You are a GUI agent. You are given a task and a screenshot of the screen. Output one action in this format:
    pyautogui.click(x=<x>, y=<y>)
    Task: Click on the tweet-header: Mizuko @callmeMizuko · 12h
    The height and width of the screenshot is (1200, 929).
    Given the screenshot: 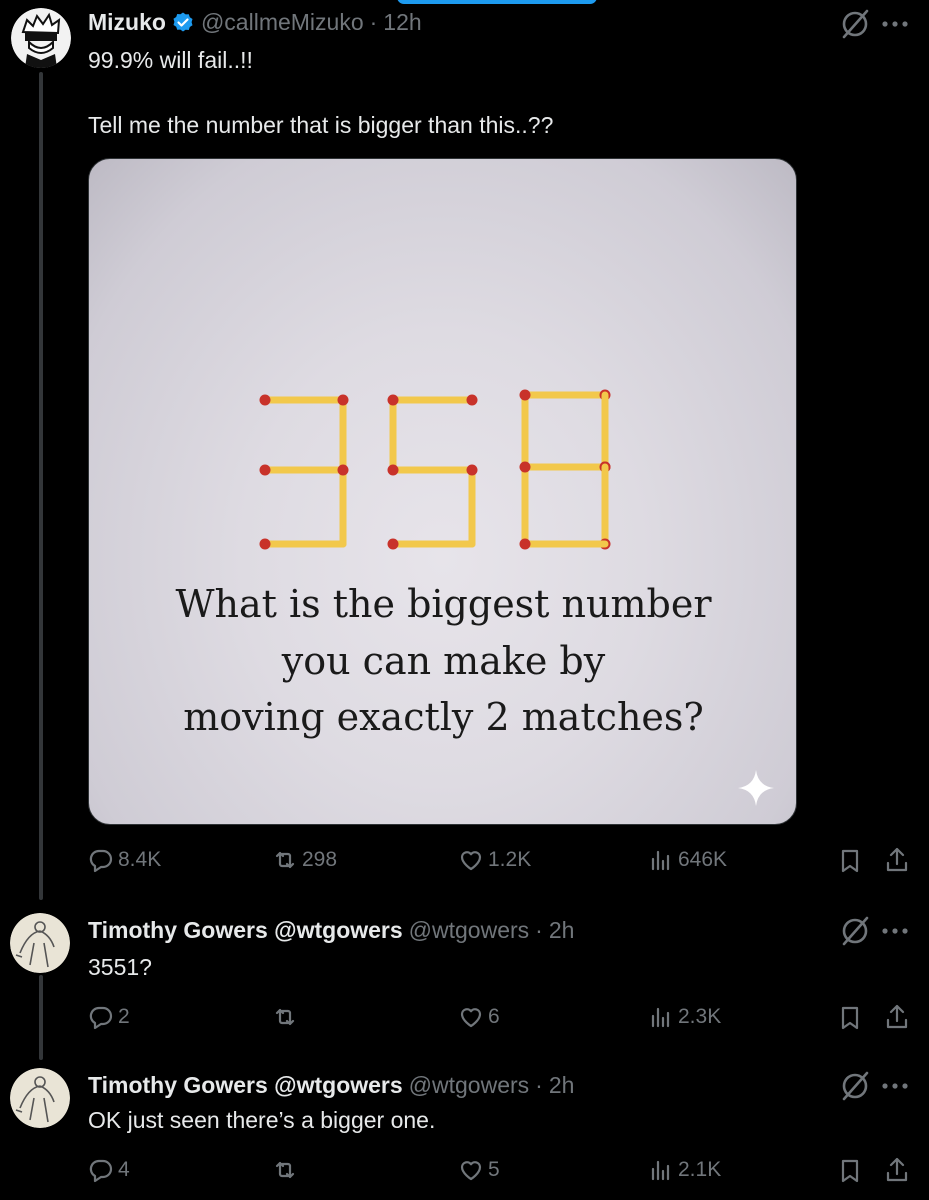 What is the action you would take?
    pyautogui.click(x=255, y=22)
    